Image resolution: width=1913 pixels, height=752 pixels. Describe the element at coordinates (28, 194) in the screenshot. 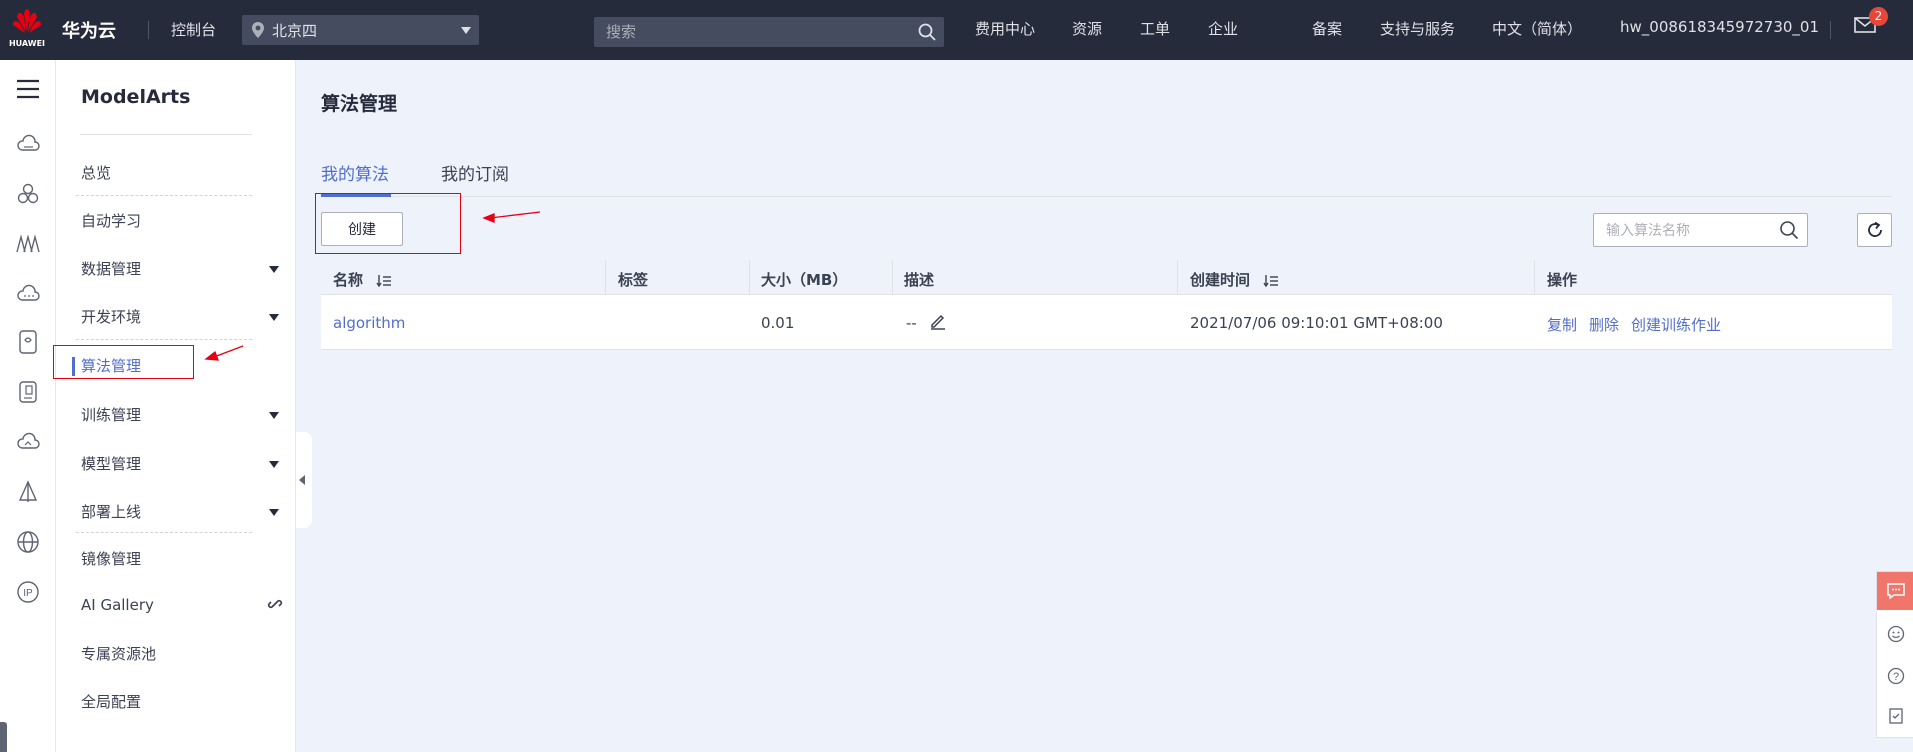

I see `cluster-icon` at that location.